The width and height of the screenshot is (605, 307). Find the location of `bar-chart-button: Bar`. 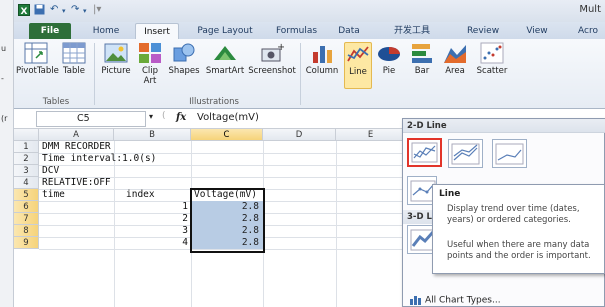

bar-chart-button: Bar is located at coordinates (422, 59).